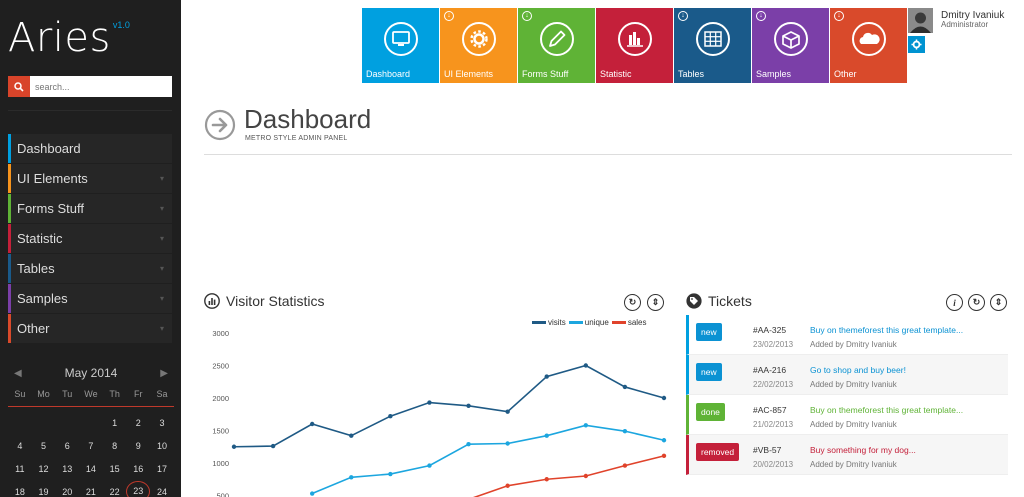  I want to click on info-icon: i, so click(954, 302).